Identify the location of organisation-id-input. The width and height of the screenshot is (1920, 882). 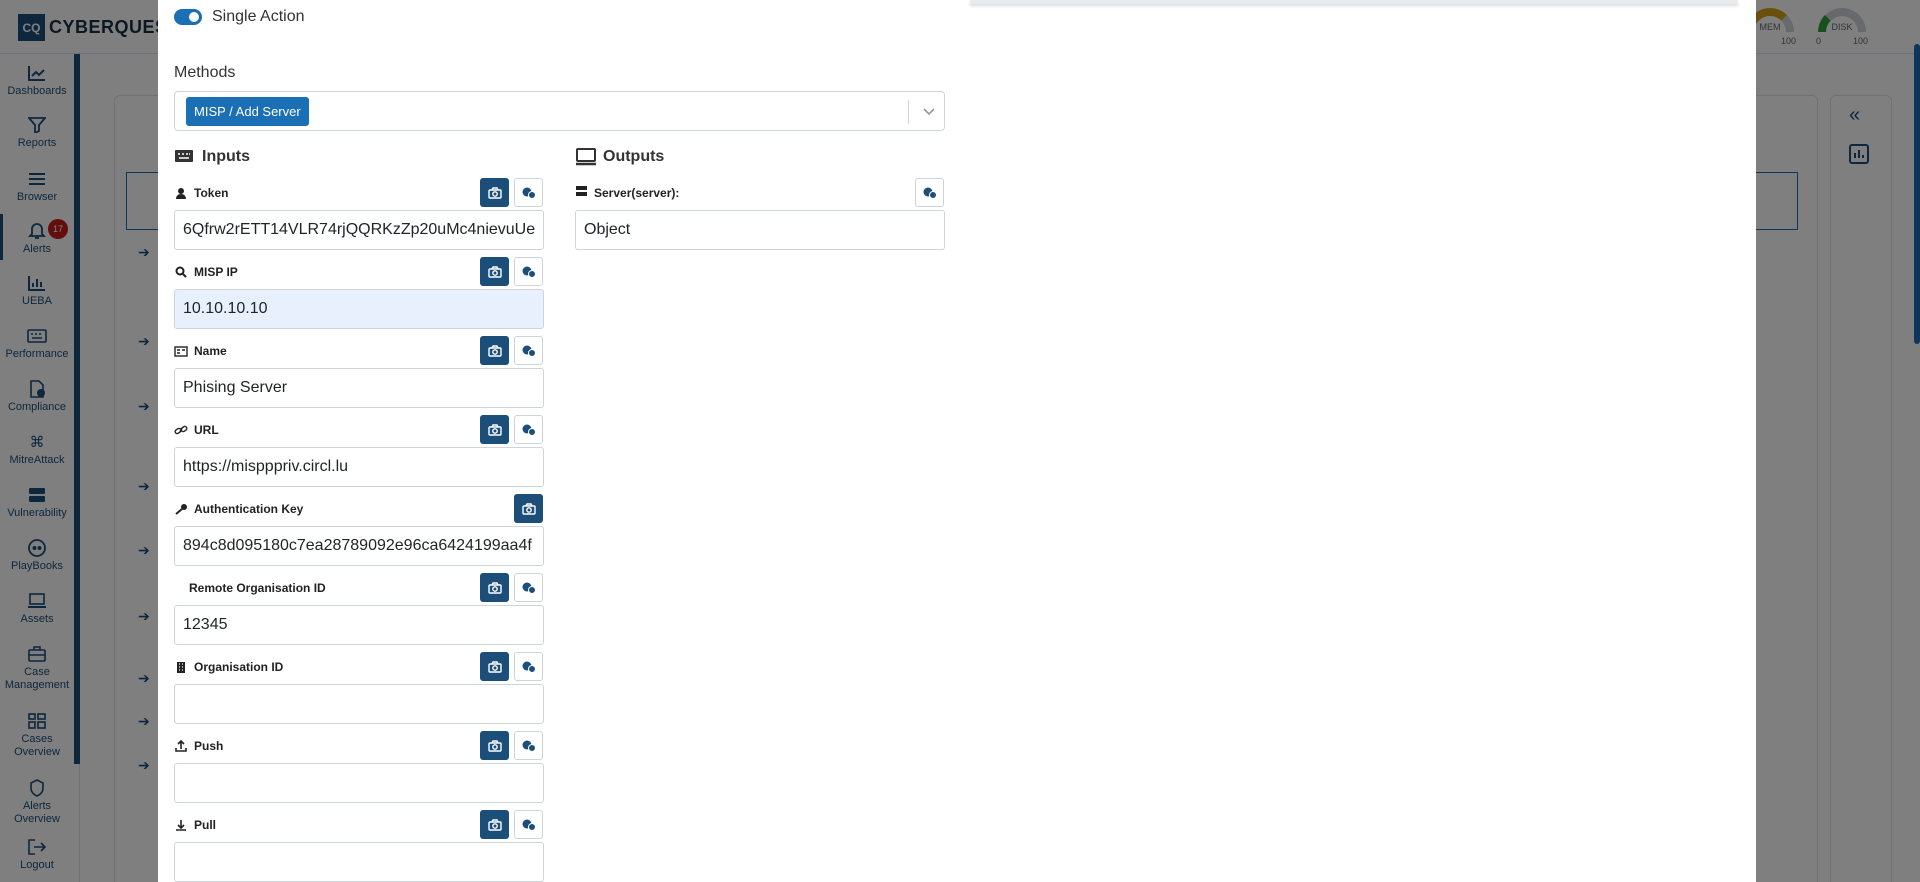
(359, 704).